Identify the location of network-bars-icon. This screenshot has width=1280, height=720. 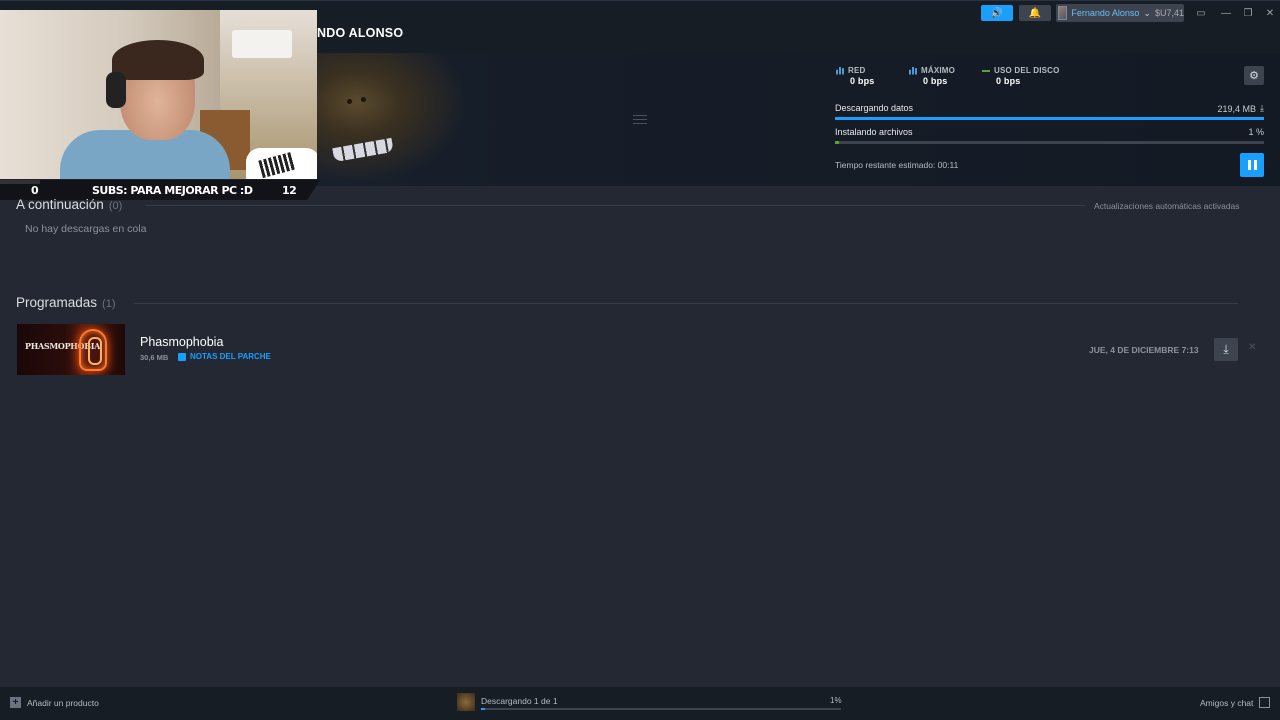
(840, 70).